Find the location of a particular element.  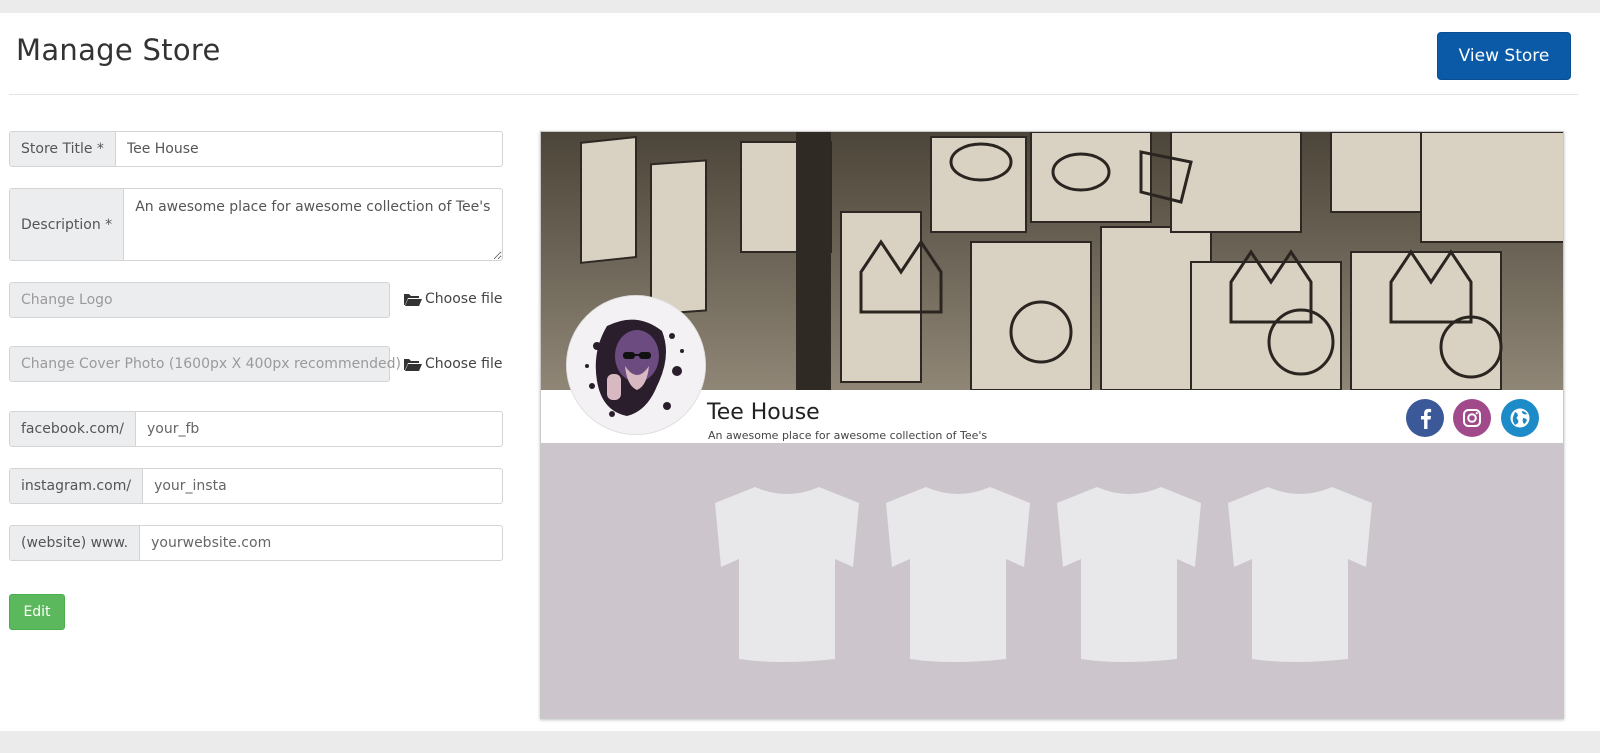

instagram-link is located at coordinates (1472, 418).